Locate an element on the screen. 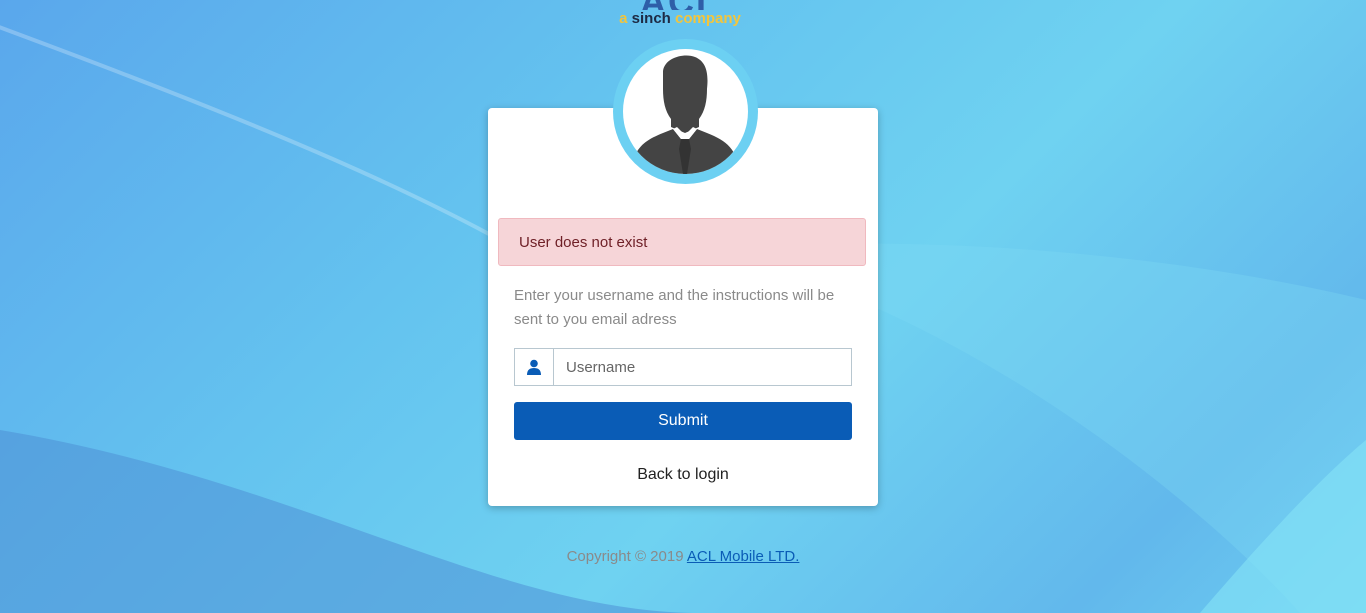 Image resolution: width=1366 pixels, height=613 pixels. businessman-silhouette-icon is located at coordinates (685, 114).